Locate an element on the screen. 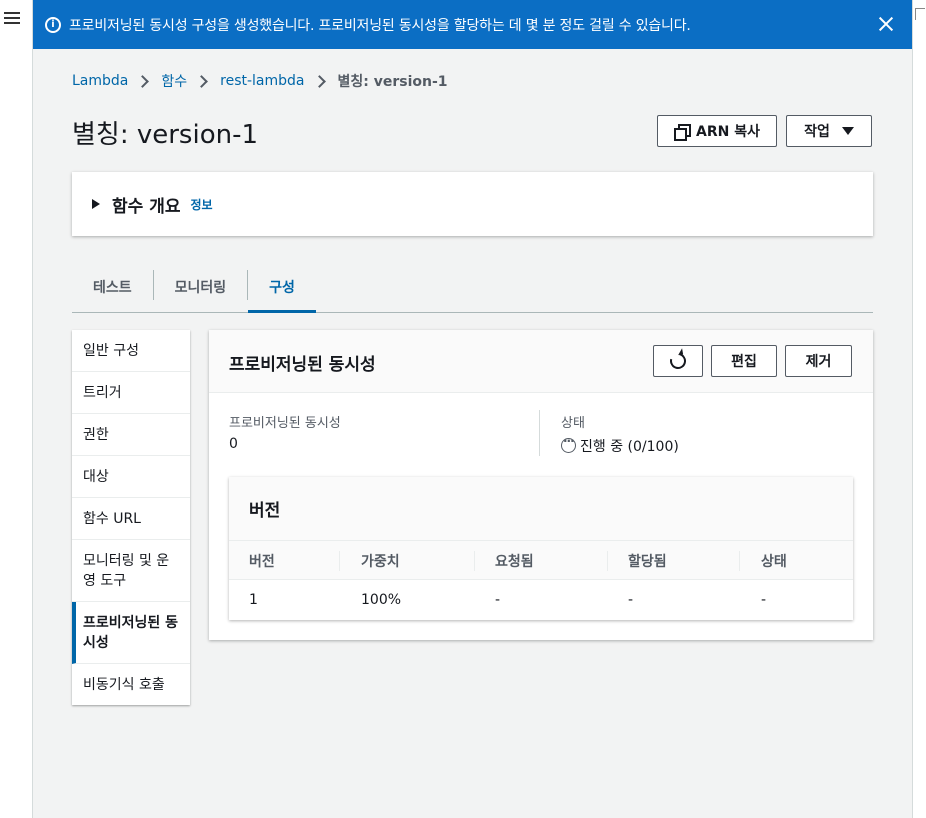 The image size is (926, 818). sidenav-item-function-url: 함수 URL is located at coordinates (131, 519).